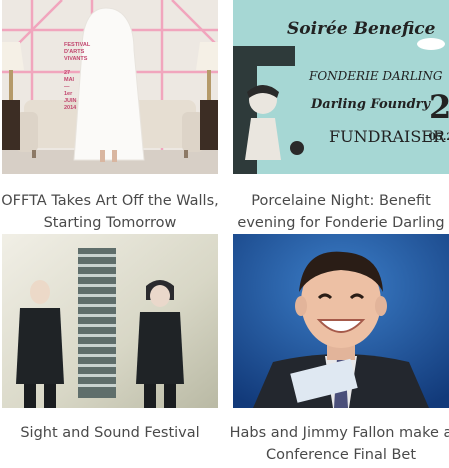  What do you see at coordinates (70, 101) in the screenshot?
I see `svg-text: JUIN` at bounding box center [70, 101].